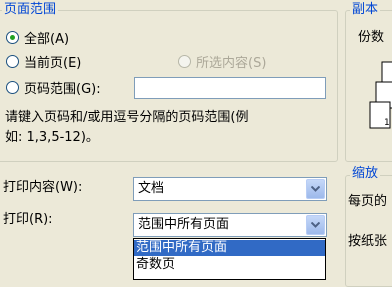  What do you see at coordinates (47, 39) in the screenshot?
I see `radio-all-label: 全部(A)` at bounding box center [47, 39].